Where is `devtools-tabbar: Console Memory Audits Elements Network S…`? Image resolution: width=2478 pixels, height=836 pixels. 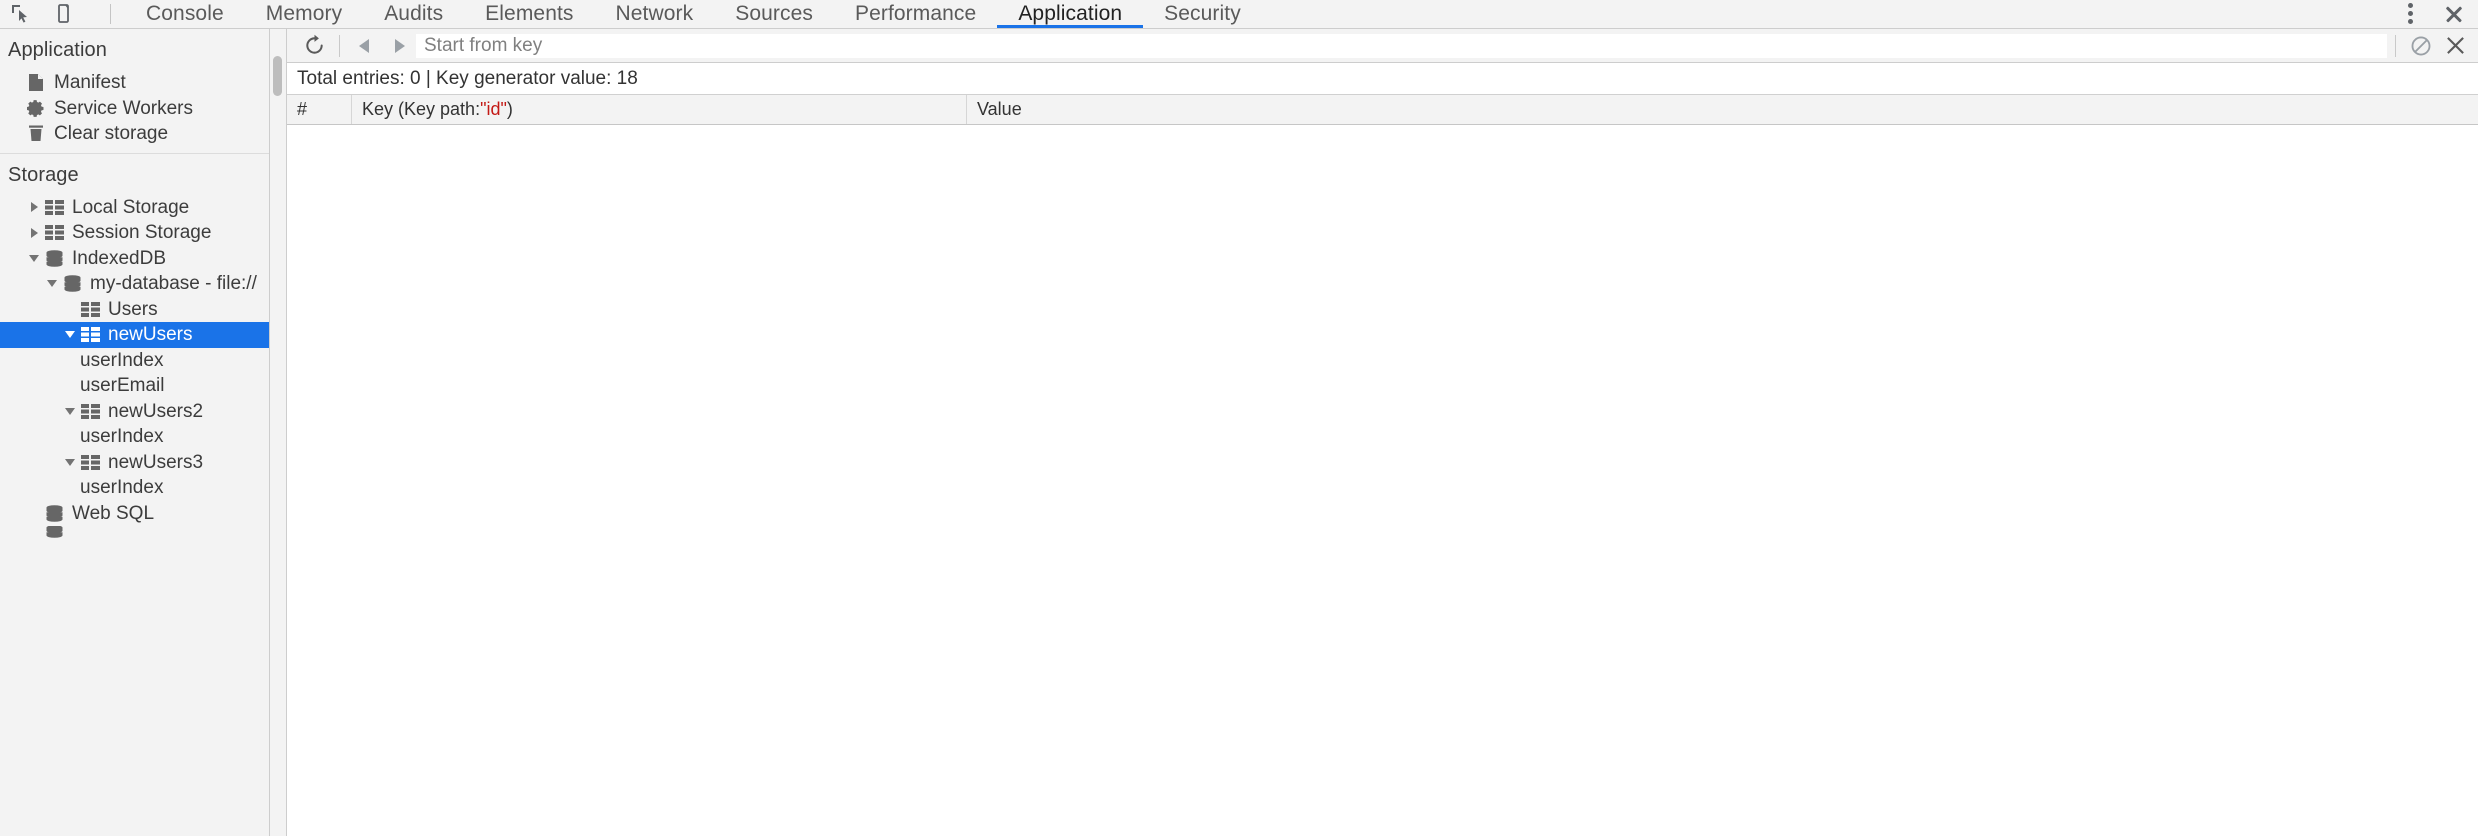
devtools-tabbar: Console Memory Audits Elements Network S… is located at coordinates (1239, 14).